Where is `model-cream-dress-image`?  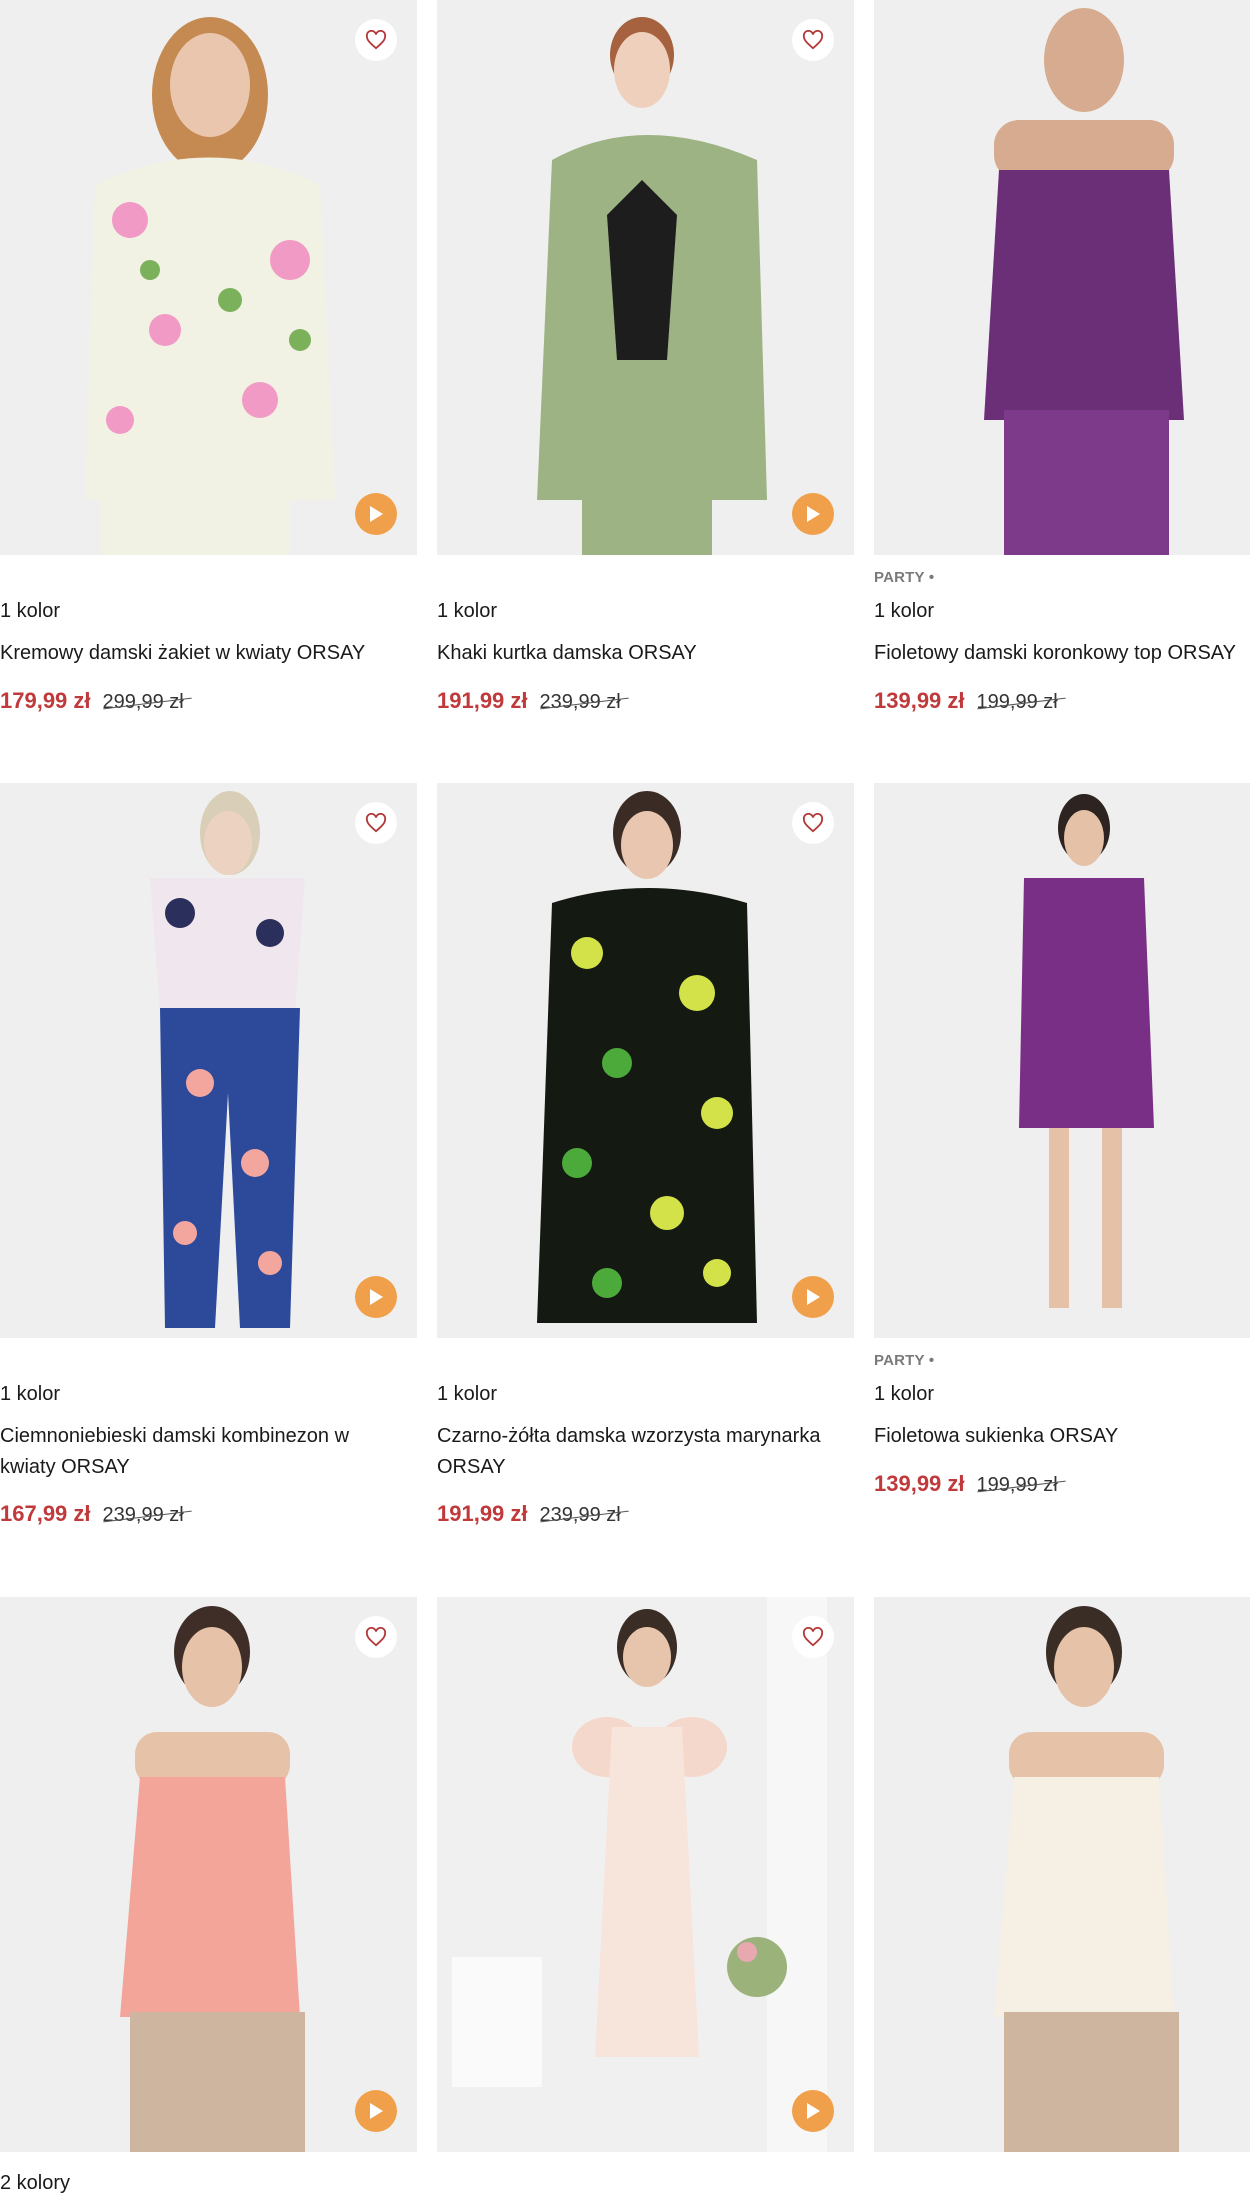 model-cream-dress-image is located at coordinates (645, 1874).